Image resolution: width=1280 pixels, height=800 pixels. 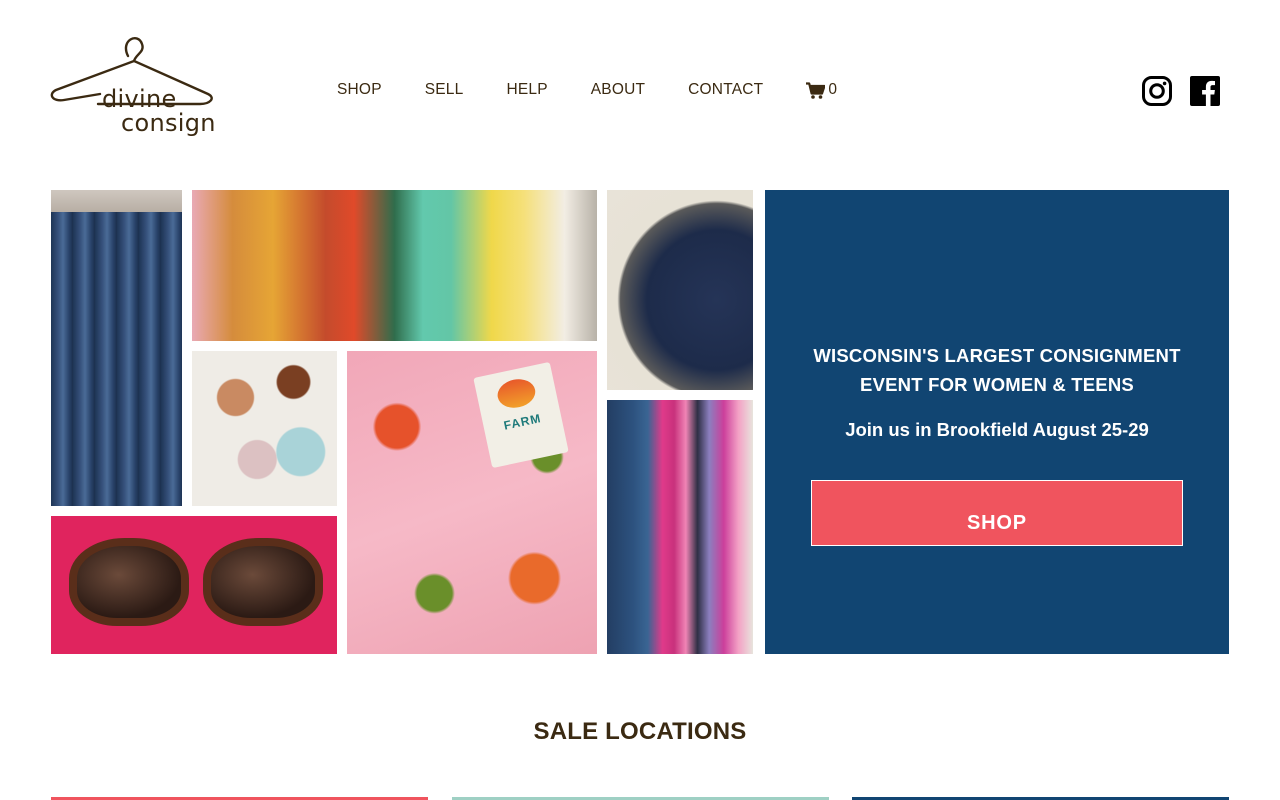 I want to click on dress-brand-tag: FARM, so click(x=521, y=415).